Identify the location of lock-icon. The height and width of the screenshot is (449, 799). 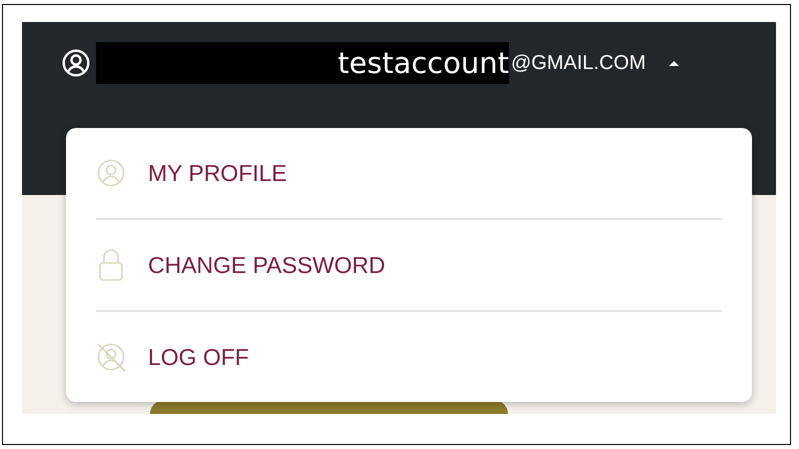
(111, 265).